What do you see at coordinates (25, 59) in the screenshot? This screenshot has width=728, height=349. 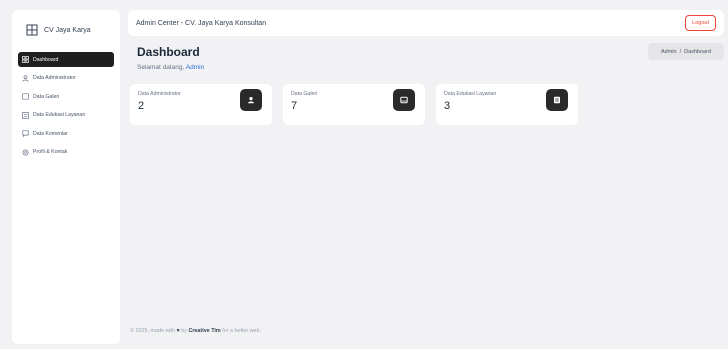 I see `grid-icon` at bounding box center [25, 59].